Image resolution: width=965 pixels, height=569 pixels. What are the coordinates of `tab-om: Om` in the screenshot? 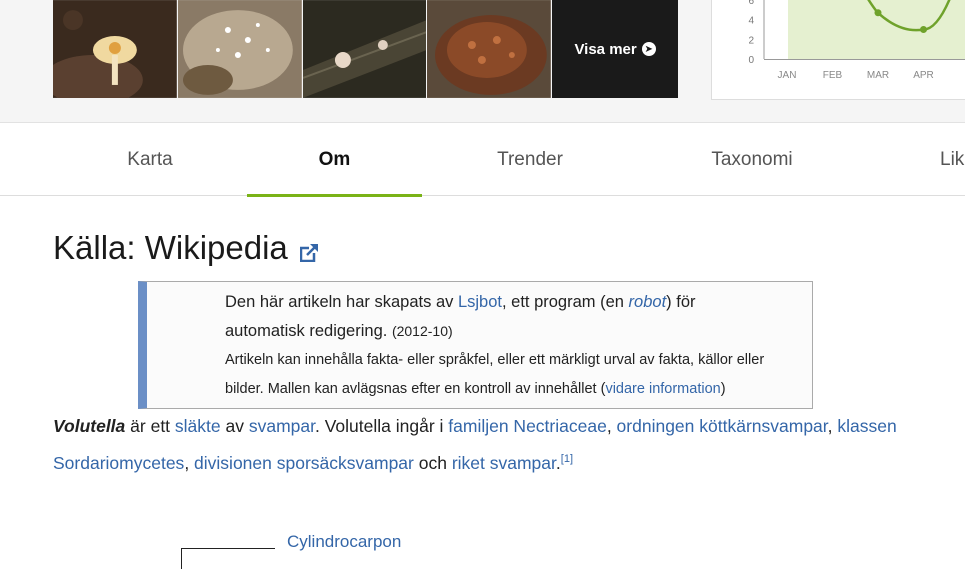 It's located at (334, 160).